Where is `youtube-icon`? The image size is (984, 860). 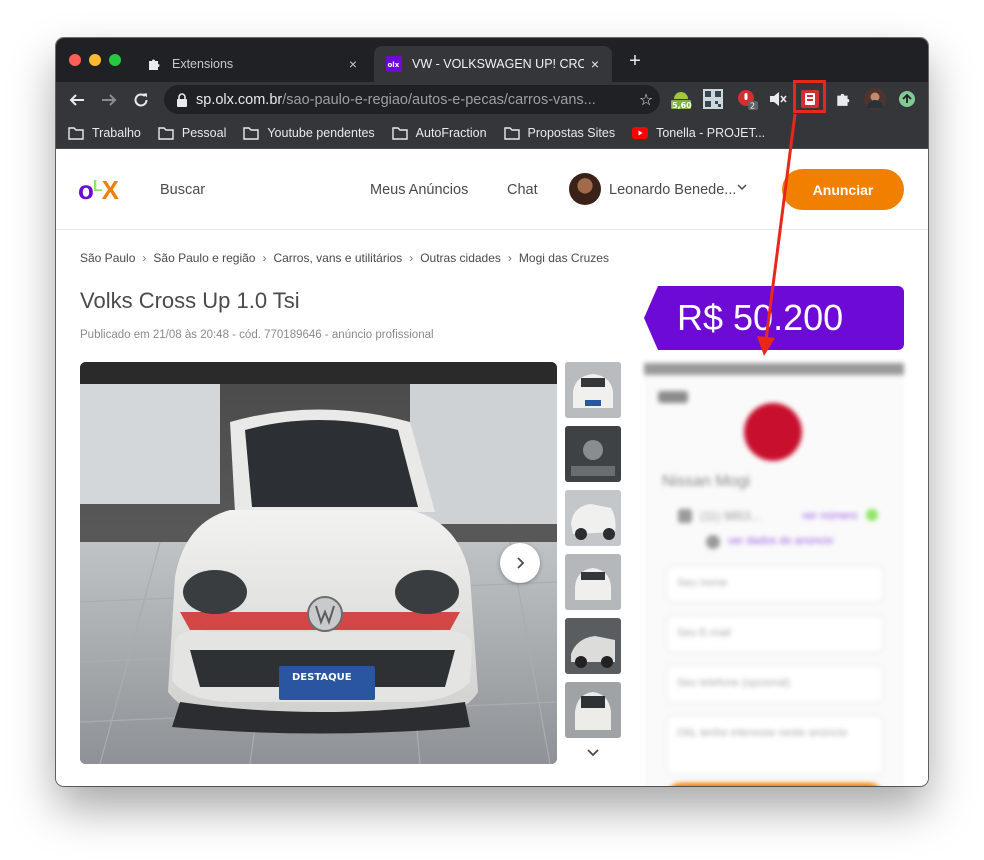 youtube-icon is located at coordinates (640, 133).